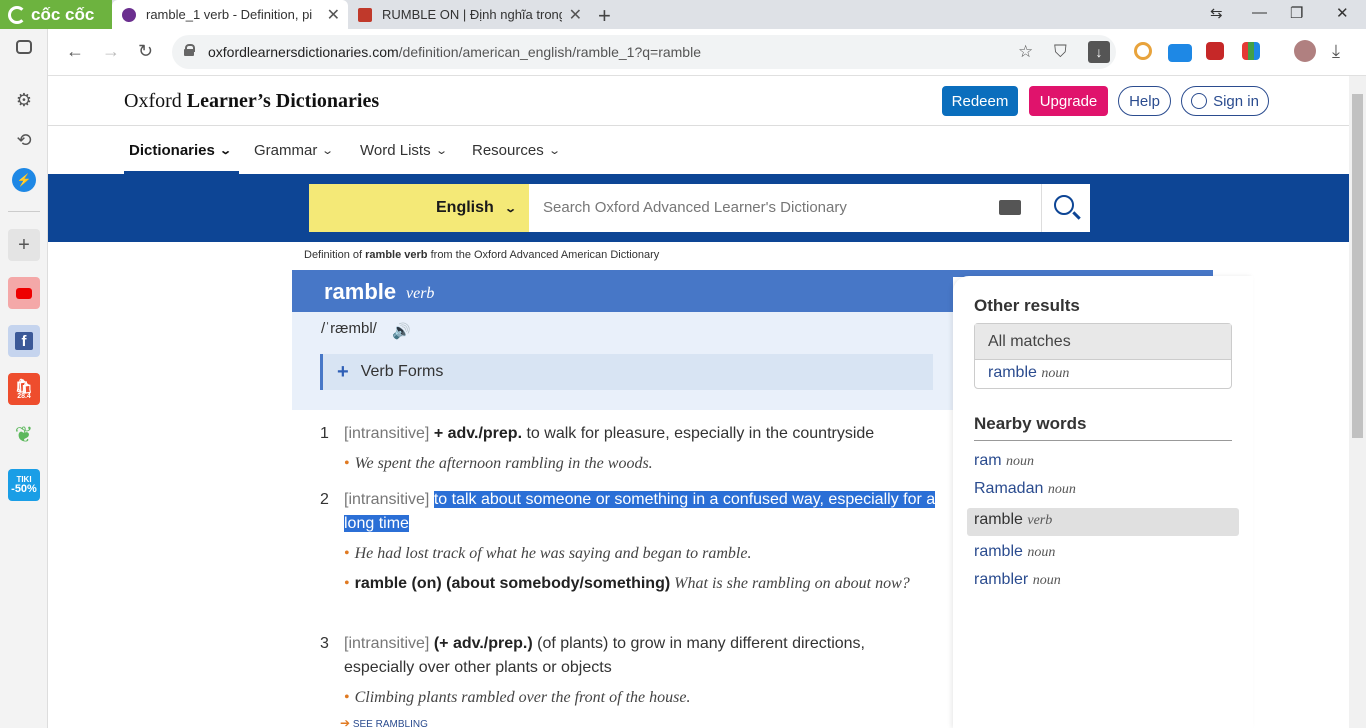  What do you see at coordinates (345, 722) in the screenshot?
I see `arrow-icon: ➔` at bounding box center [345, 722].